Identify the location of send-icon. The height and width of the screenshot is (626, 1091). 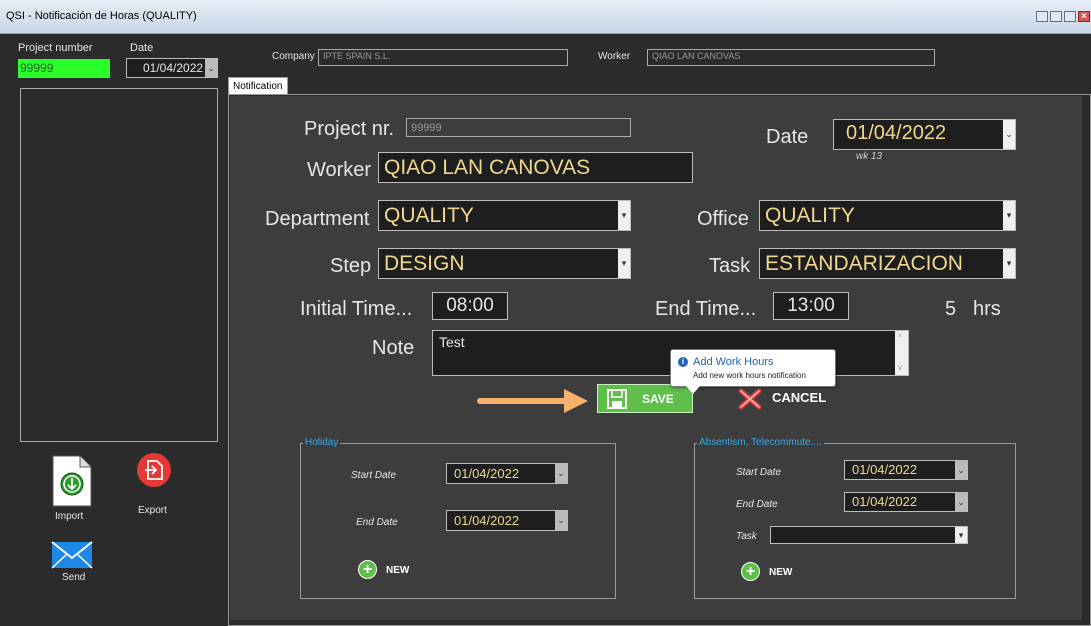
(72, 555).